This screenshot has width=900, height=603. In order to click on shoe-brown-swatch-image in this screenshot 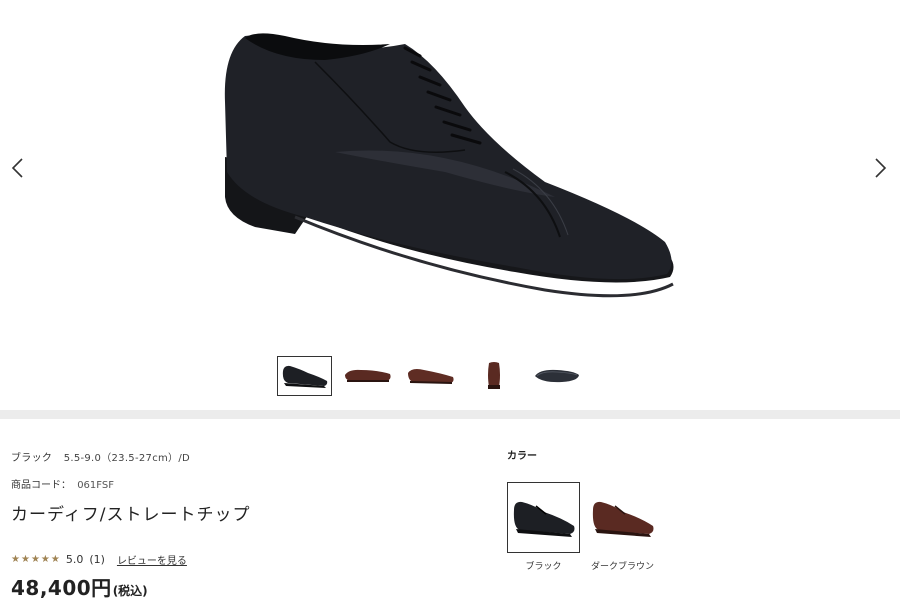, I will do `click(622, 519)`.